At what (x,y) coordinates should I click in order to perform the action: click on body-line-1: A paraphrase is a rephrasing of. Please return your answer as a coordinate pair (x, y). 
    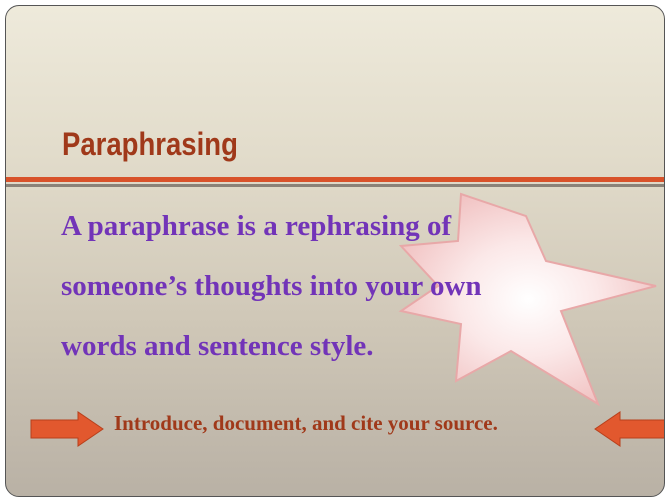
    Looking at the image, I should click on (256, 226).